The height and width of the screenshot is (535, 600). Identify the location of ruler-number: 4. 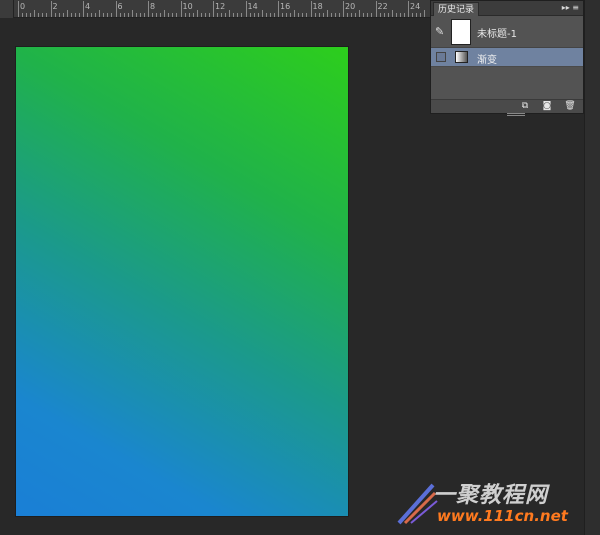
(88, 6).